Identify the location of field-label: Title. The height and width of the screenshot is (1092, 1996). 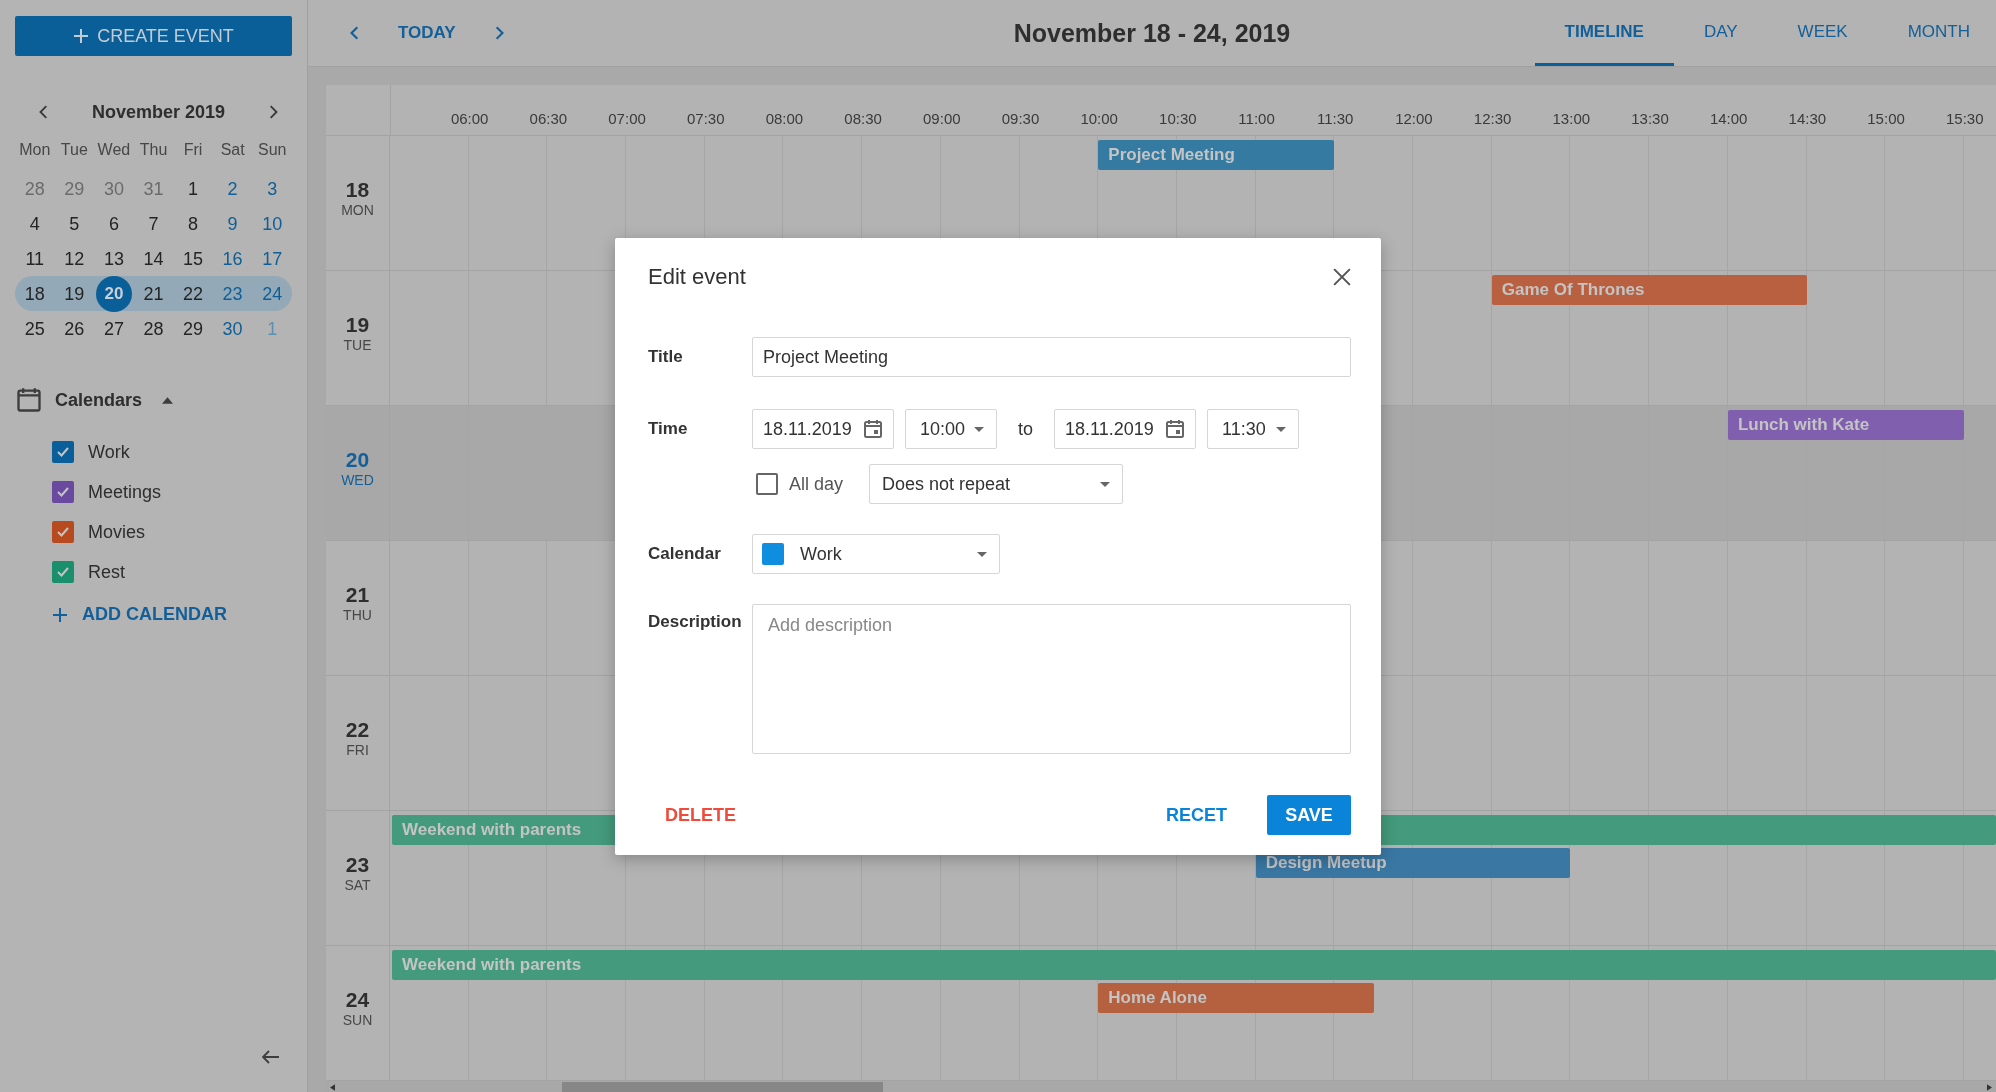
(666, 357).